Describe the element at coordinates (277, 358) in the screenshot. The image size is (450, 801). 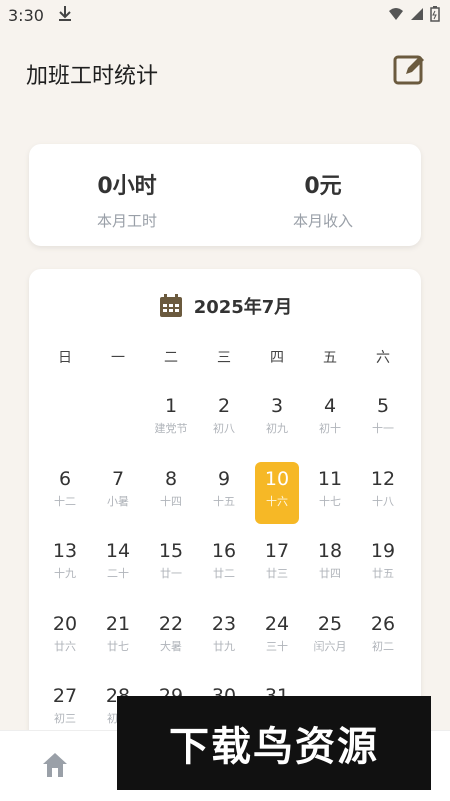
I see `weekday-label: 四` at that location.